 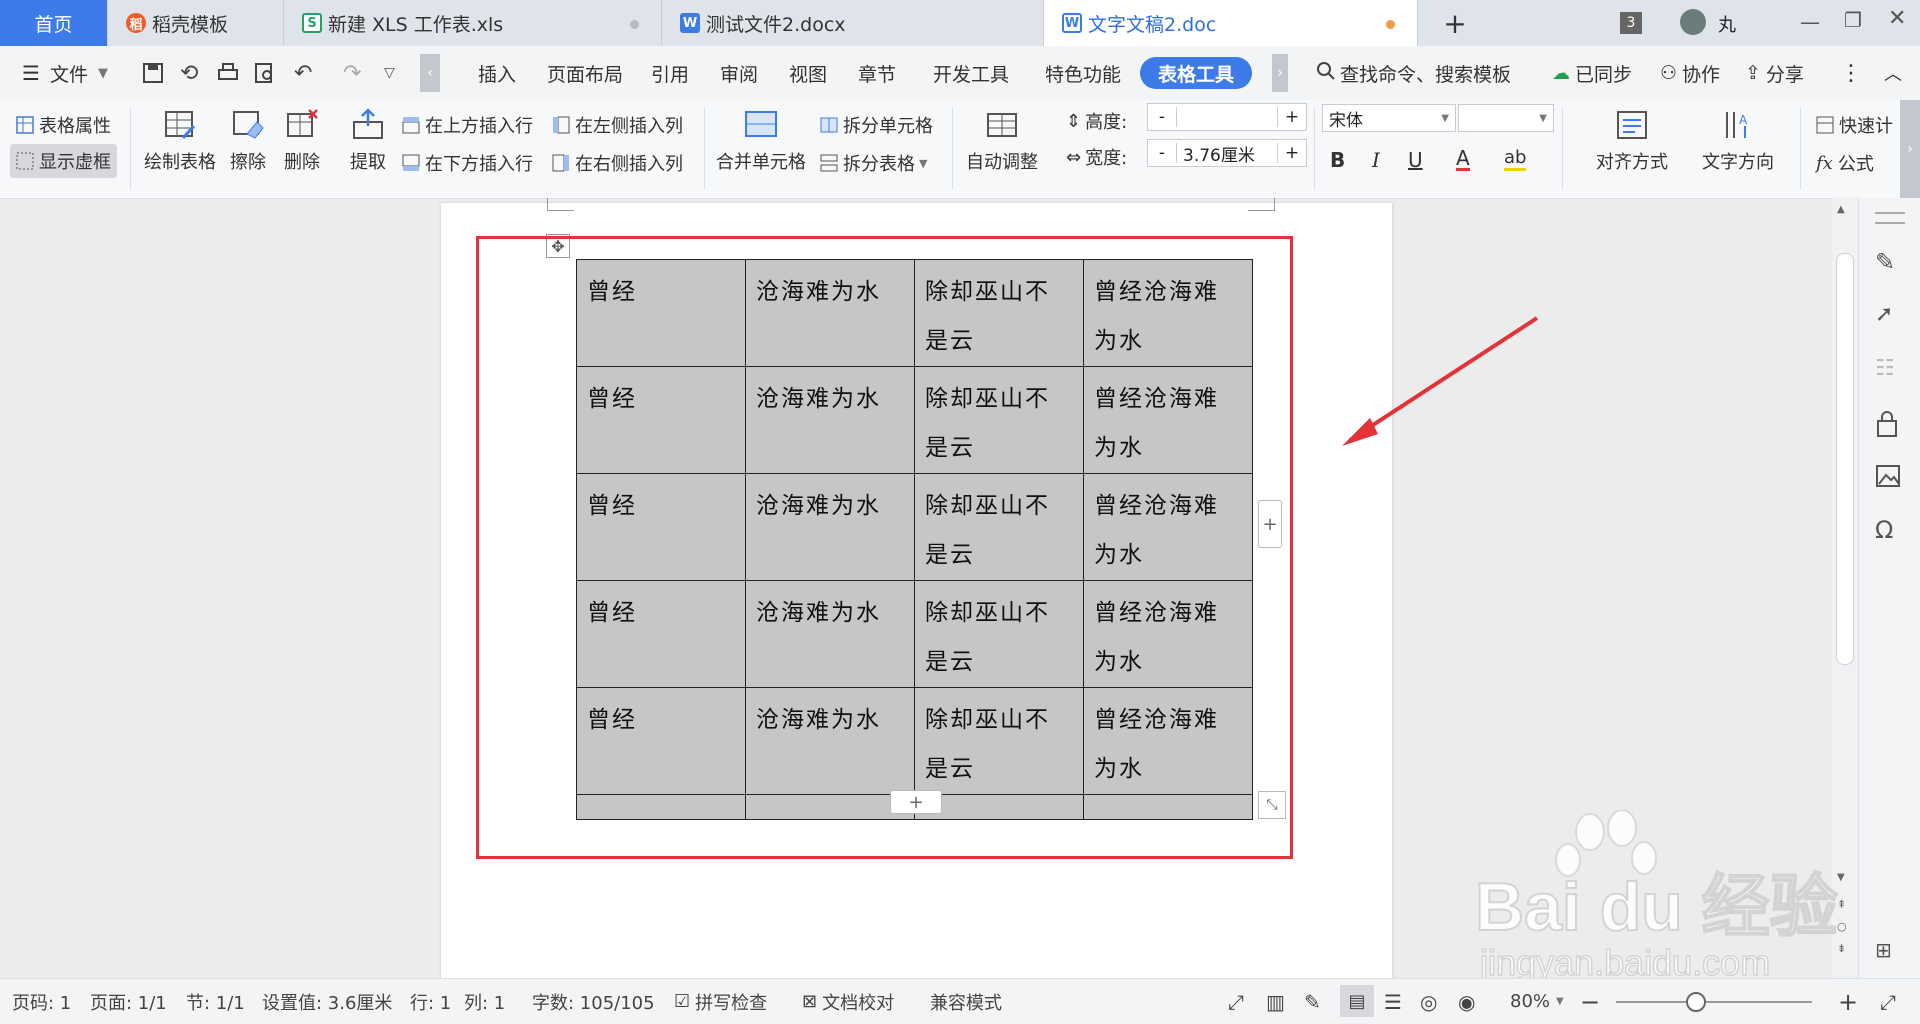 What do you see at coordinates (1690, 73) in the screenshot?
I see `collaborate-button: ⚇ 协作` at bounding box center [1690, 73].